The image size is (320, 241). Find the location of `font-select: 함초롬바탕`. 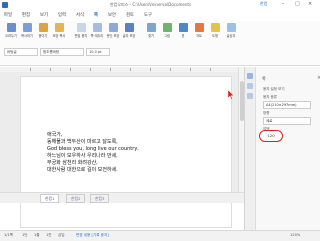

font-select: 함초롬바탕 is located at coordinates (62, 52).